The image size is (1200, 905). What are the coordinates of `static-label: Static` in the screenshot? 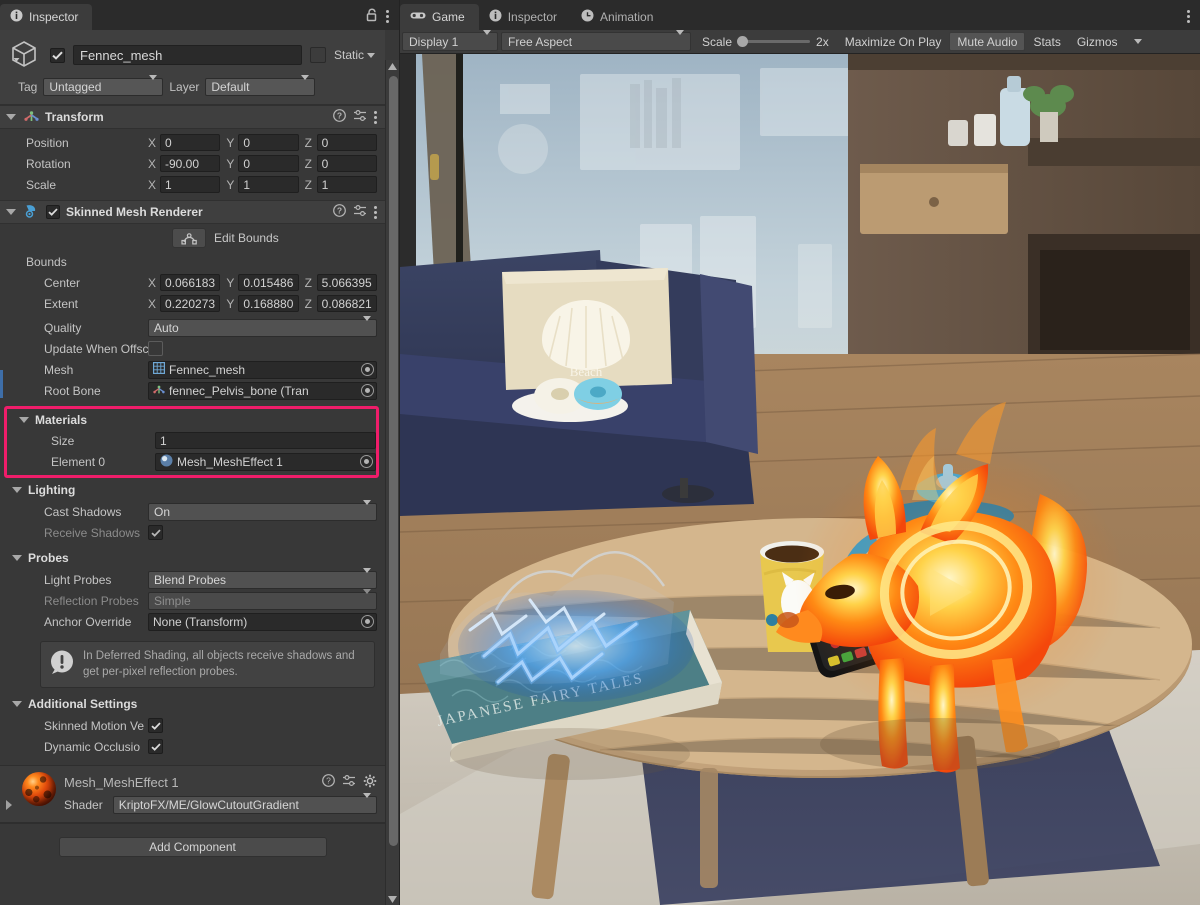 It's located at (354, 55).